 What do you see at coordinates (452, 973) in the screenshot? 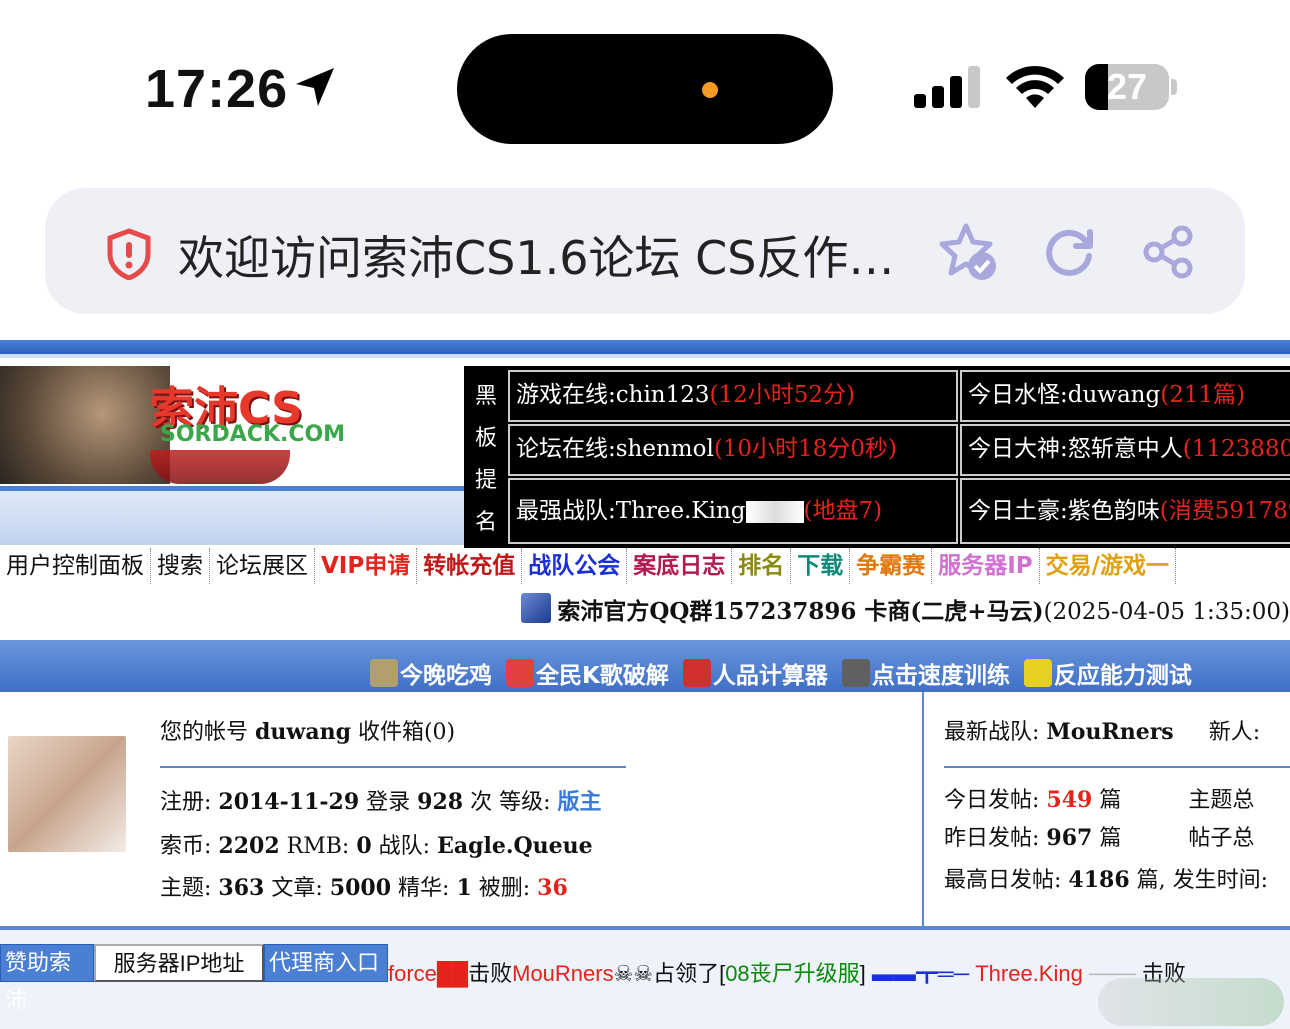
I see `ticker-segment: ██` at bounding box center [452, 973].